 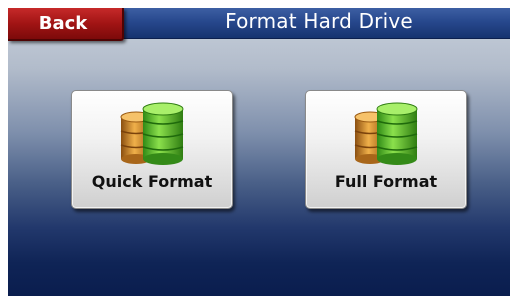 What do you see at coordinates (152, 181) in the screenshot?
I see `quick-format-label: Quick Format` at bounding box center [152, 181].